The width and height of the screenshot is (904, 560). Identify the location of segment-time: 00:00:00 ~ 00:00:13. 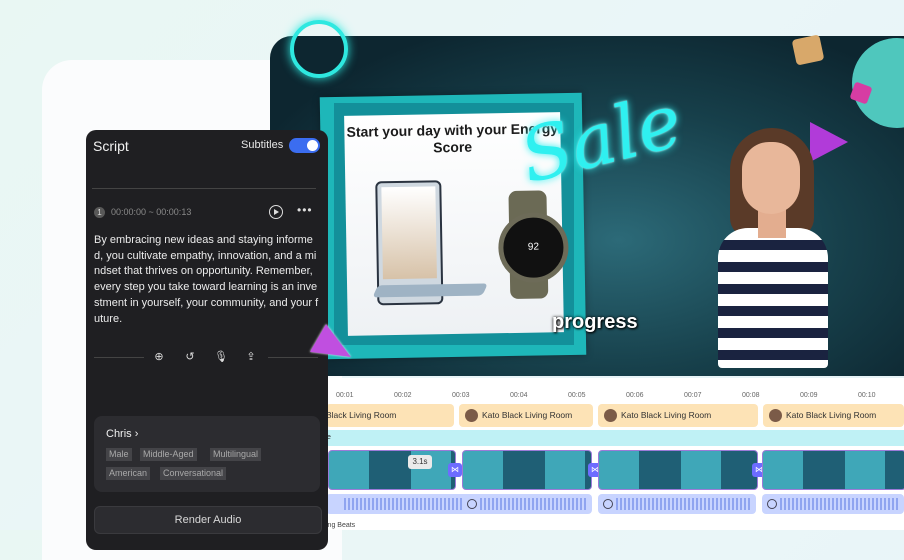
(151, 212).